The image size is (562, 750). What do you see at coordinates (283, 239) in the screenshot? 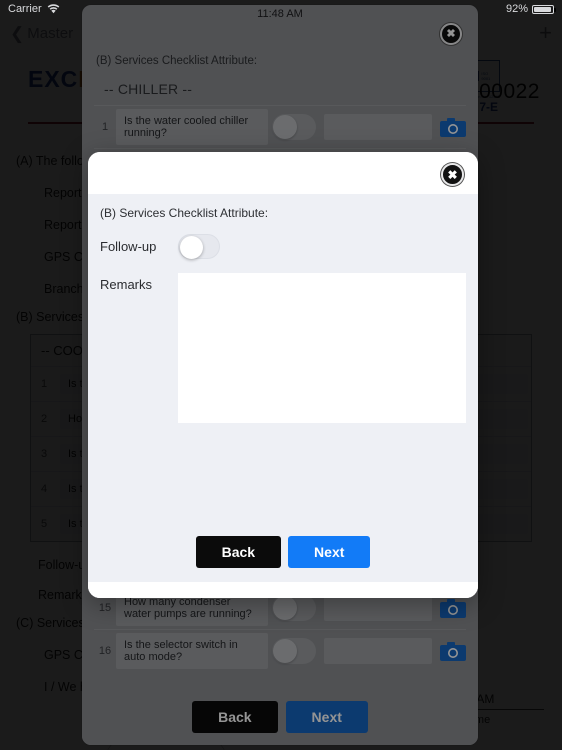
I see `followup-field-row: Follow-up` at bounding box center [283, 239].